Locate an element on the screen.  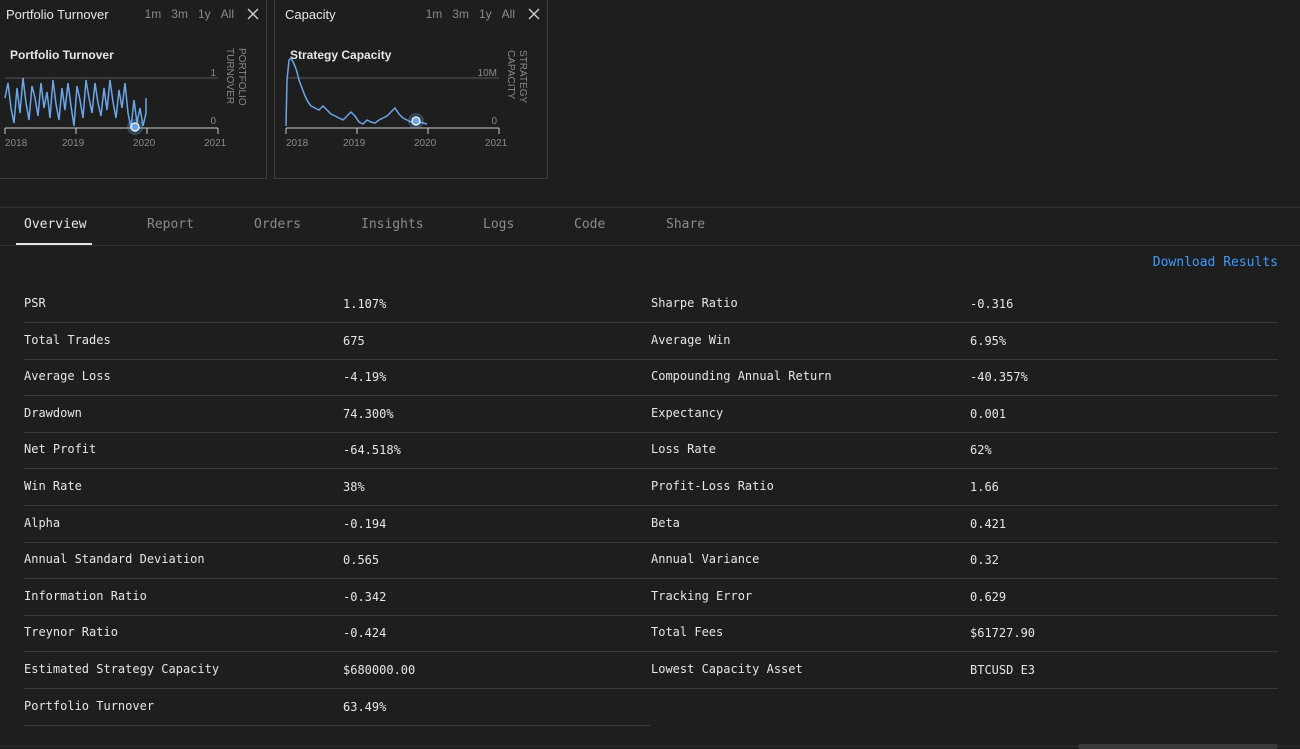
y-tick: 10M is located at coordinates (487, 73).